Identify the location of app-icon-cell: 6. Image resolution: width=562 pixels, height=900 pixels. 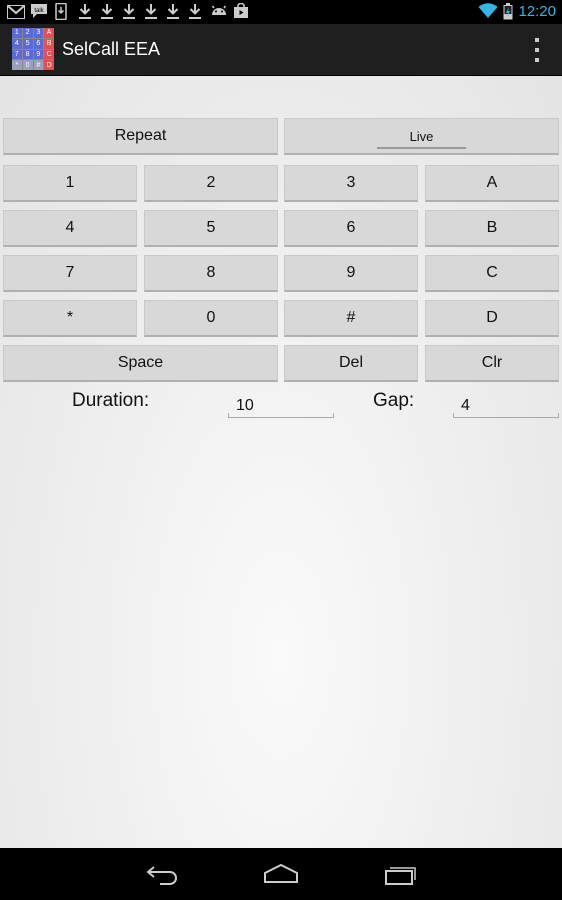
(38, 43).